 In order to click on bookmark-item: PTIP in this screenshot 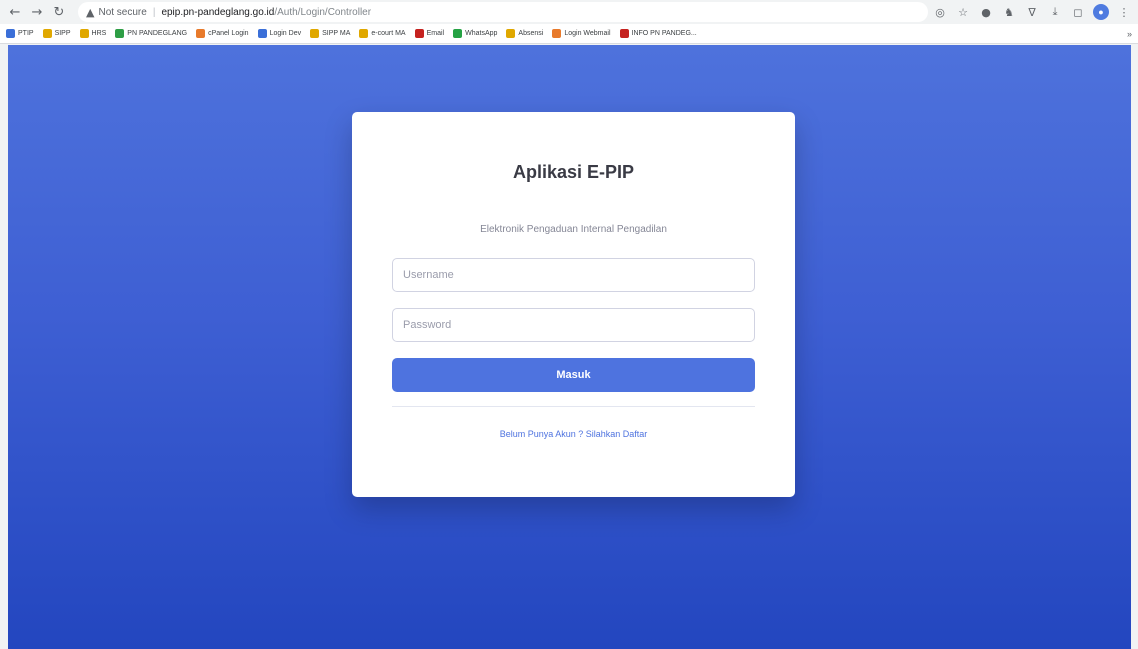, I will do `click(20, 33)`.